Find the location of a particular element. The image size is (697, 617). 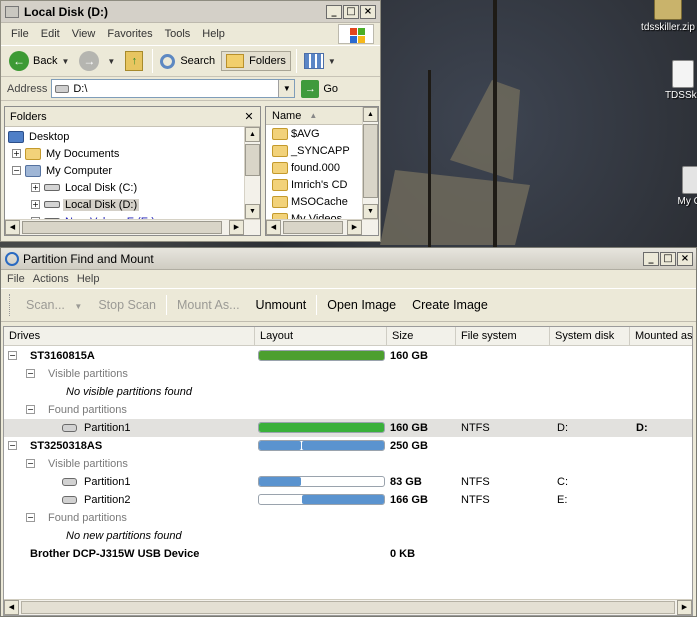

back-button: ← Back ▼ is located at coordinates (39, 61).